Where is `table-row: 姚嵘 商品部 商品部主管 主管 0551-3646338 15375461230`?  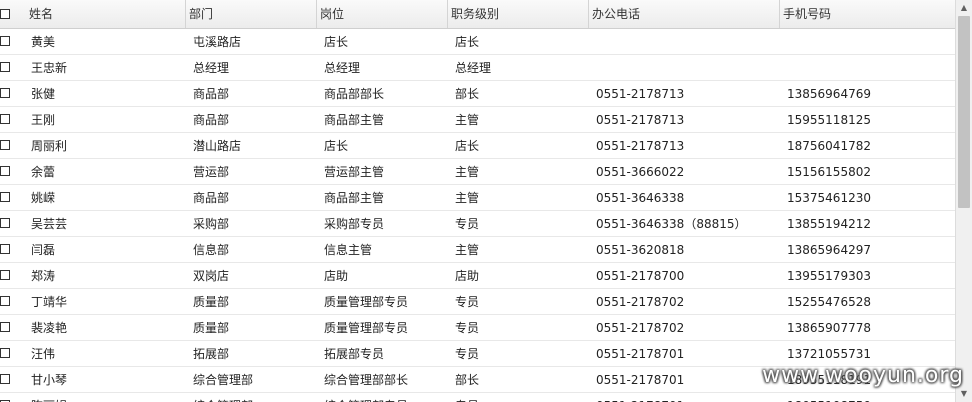
table-row: 姚嵘 商品部 商品部主管 主管 0551-3646338 15375461230 is located at coordinates (477, 198).